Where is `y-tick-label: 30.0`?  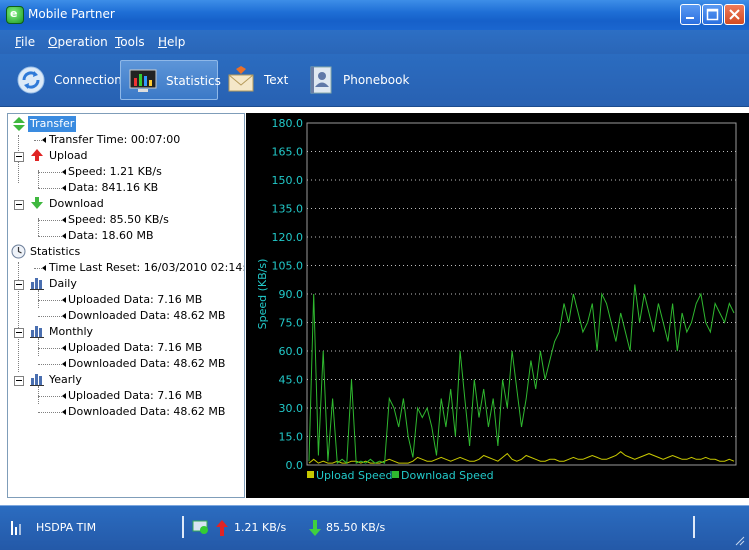
y-tick-label: 30.0 is located at coordinates (291, 408).